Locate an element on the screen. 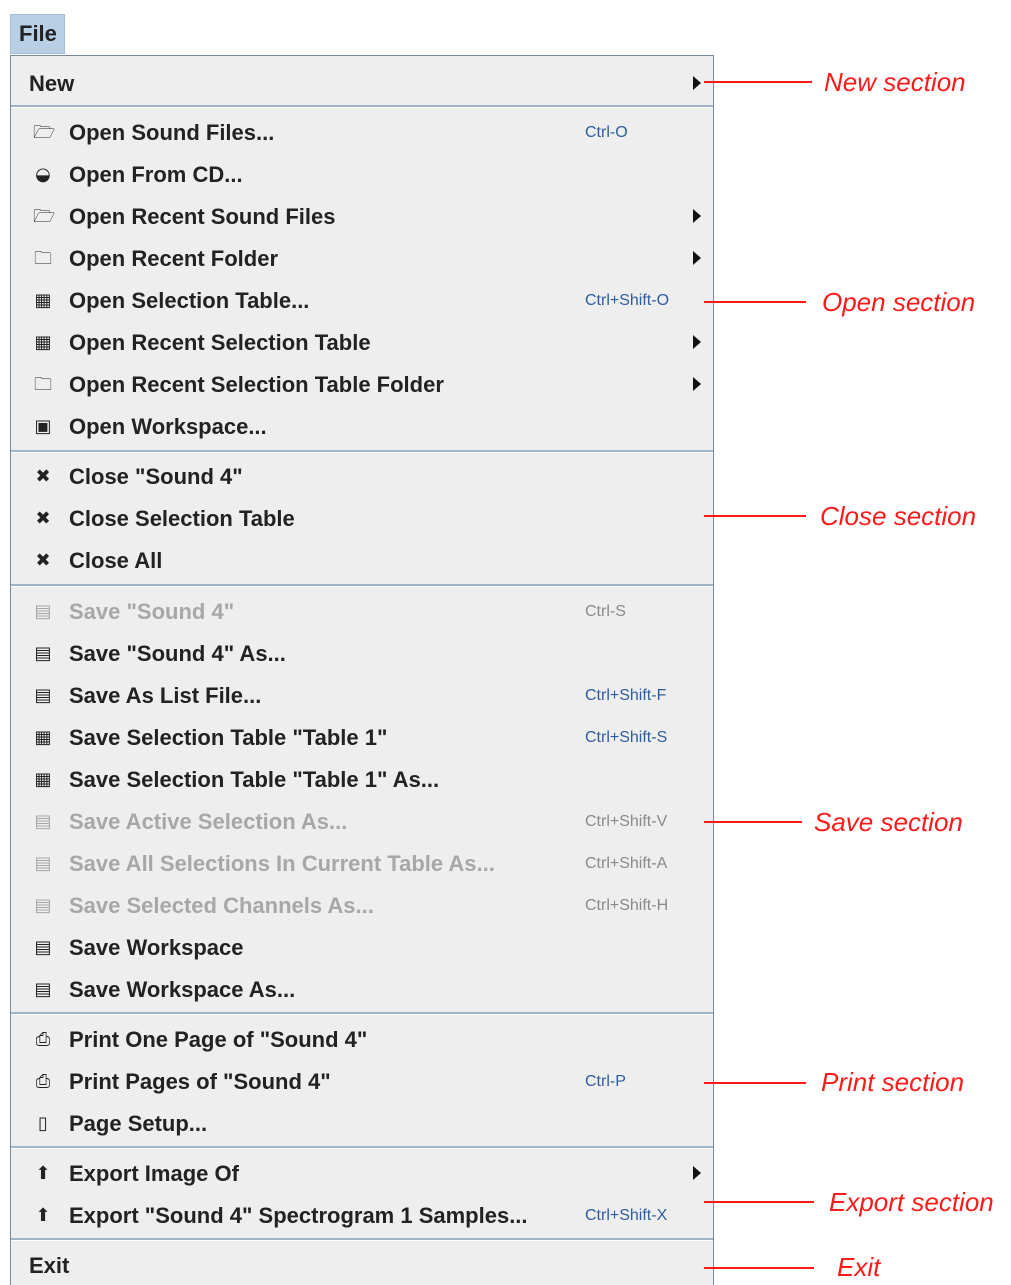 The height and width of the screenshot is (1285, 1011). separator-export-exit is located at coordinates (362, 1239).